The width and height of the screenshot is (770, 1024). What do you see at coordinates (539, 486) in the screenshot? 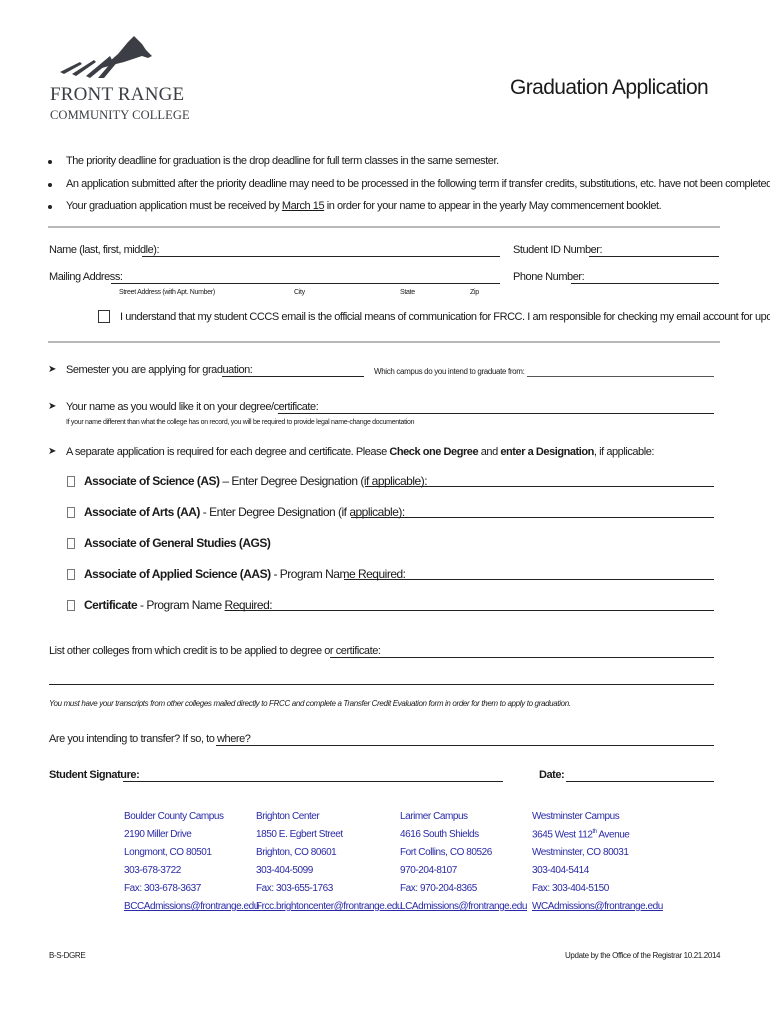
I see `degree-designation-field-as` at bounding box center [539, 486].